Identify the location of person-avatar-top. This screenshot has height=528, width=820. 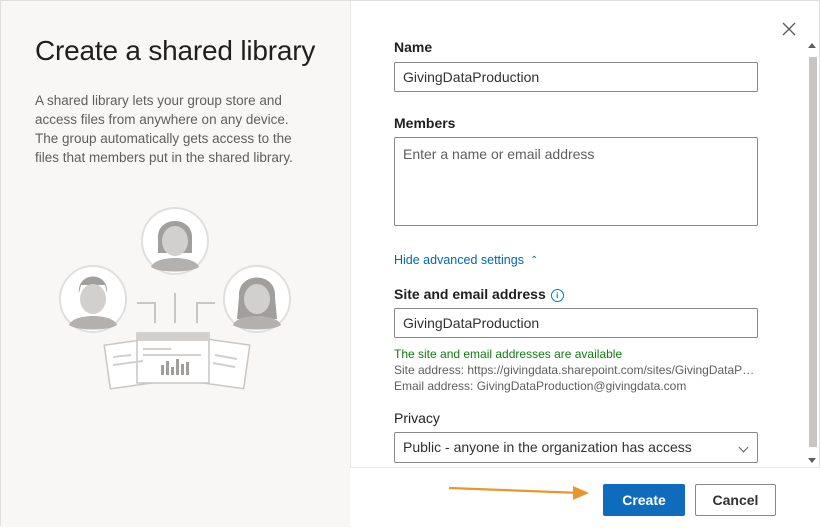
(175, 241).